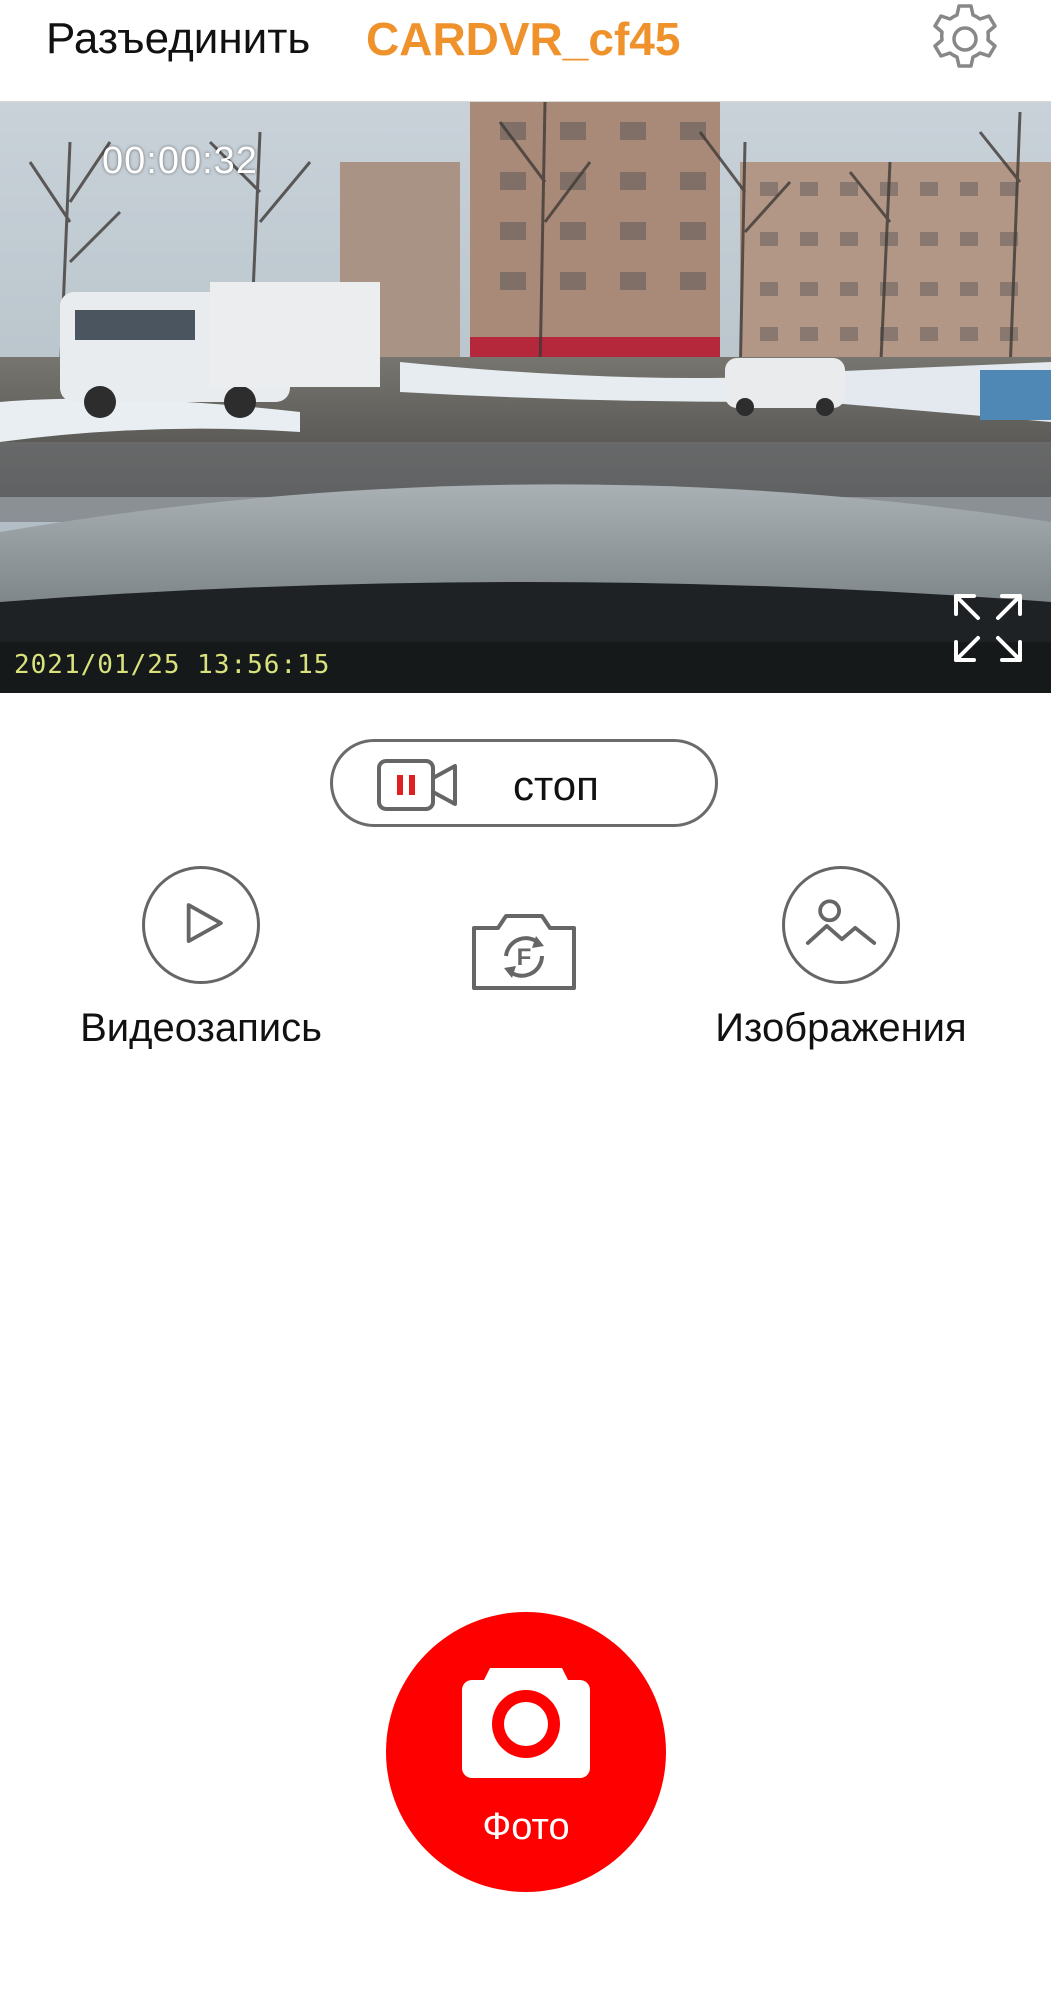  What do you see at coordinates (556, 785) in the screenshot?
I see `stop-label: стоп` at bounding box center [556, 785].